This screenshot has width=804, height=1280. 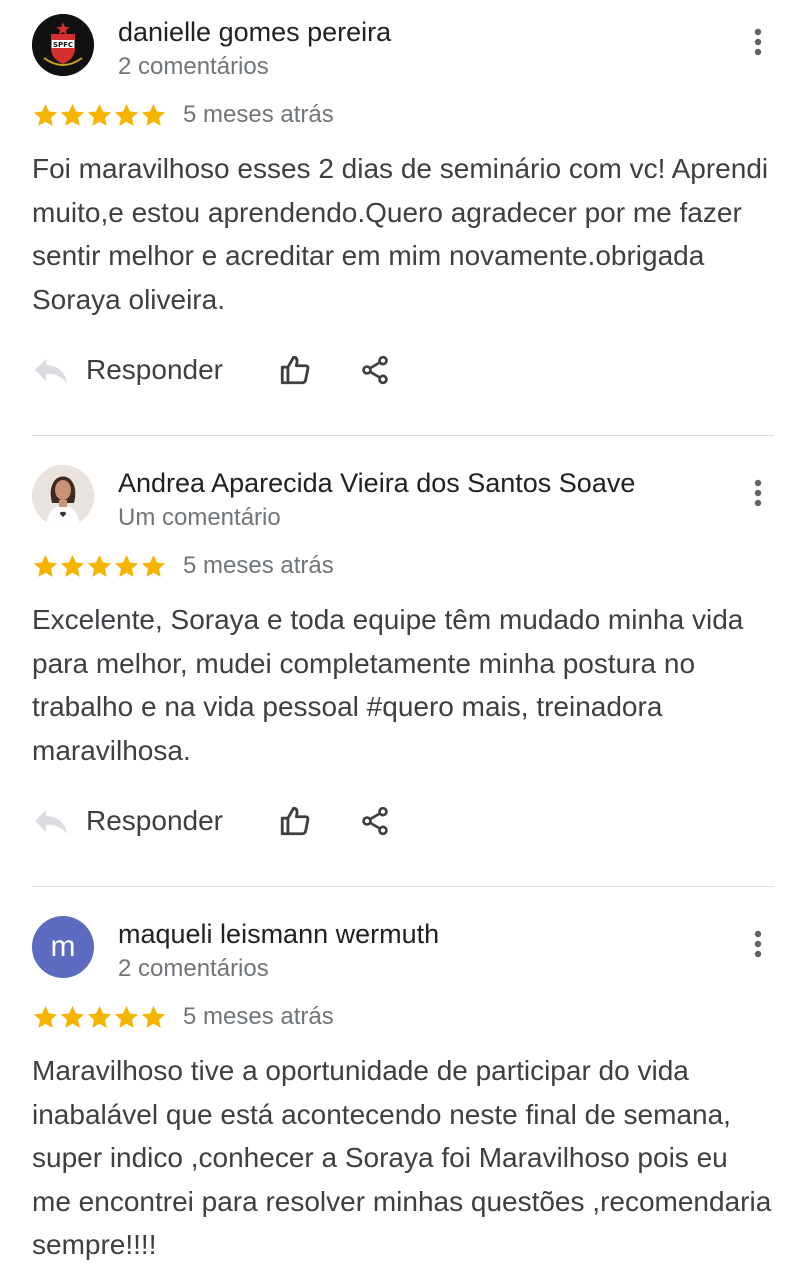 I want to click on spfc-logo-icon: SPFC, so click(x=63, y=45).